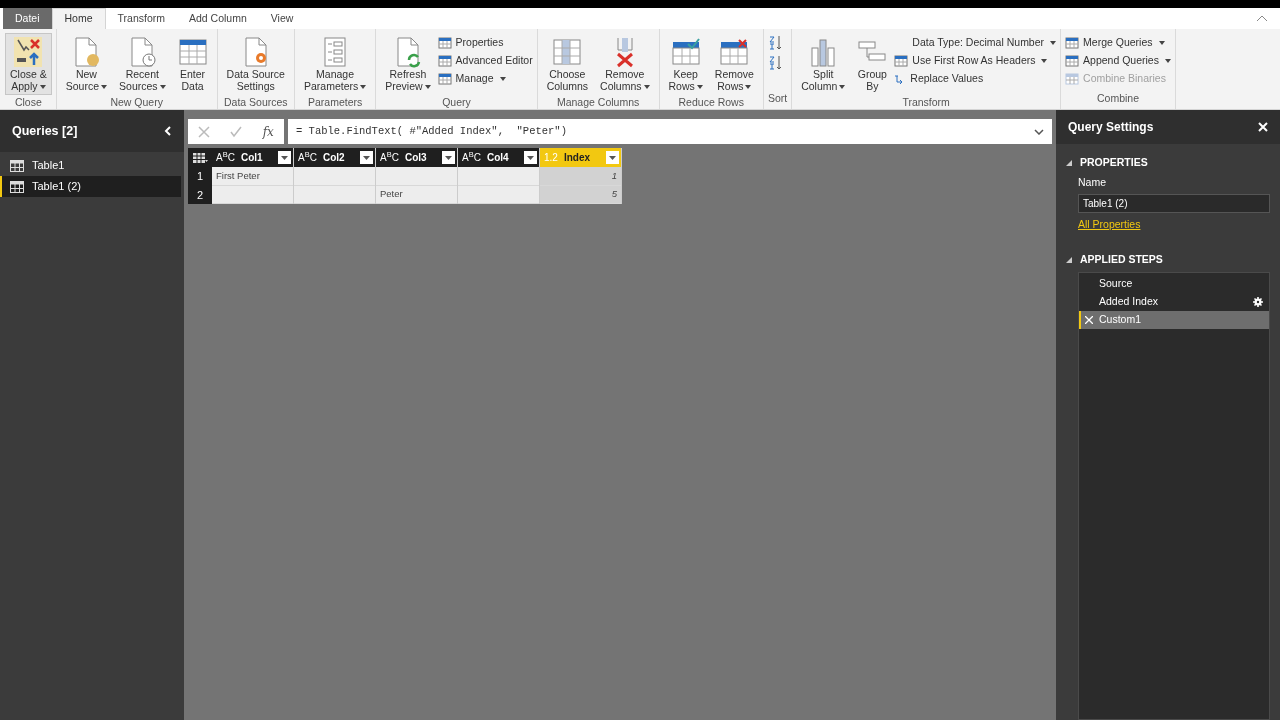 This screenshot has height=720, width=1280. I want to click on group-label: Manage Columns, so click(598, 102).